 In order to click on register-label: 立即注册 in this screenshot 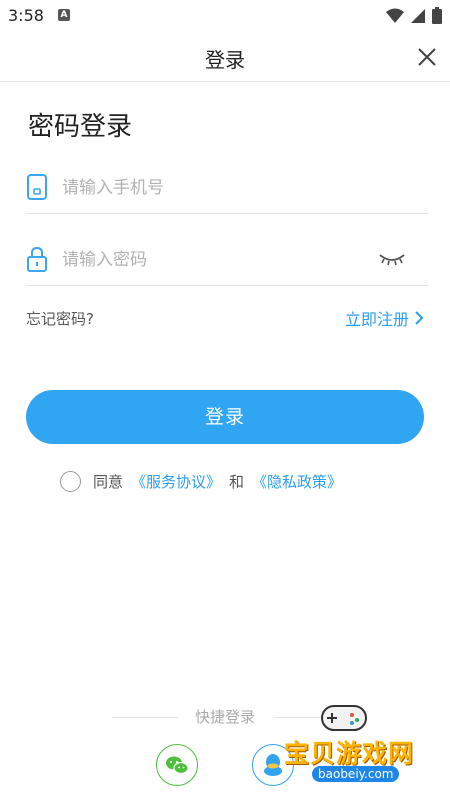, I will do `click(376, 319)`.